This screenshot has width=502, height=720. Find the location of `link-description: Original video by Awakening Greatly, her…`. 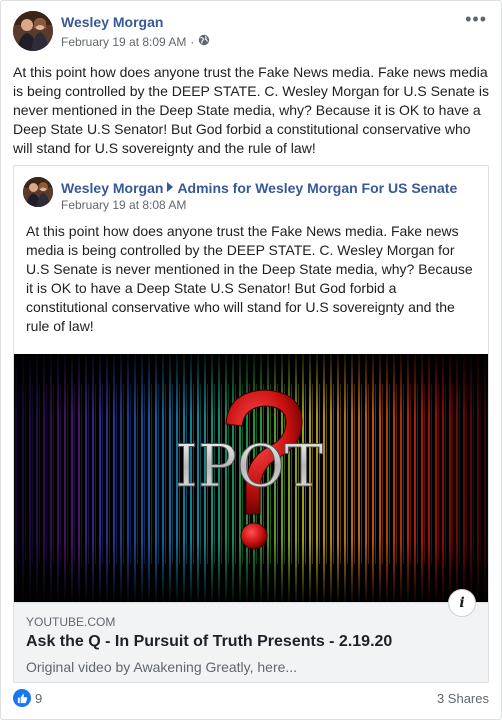

link-description: Original video by Awakening Greatly, her… is located at coordinates (162, 667).